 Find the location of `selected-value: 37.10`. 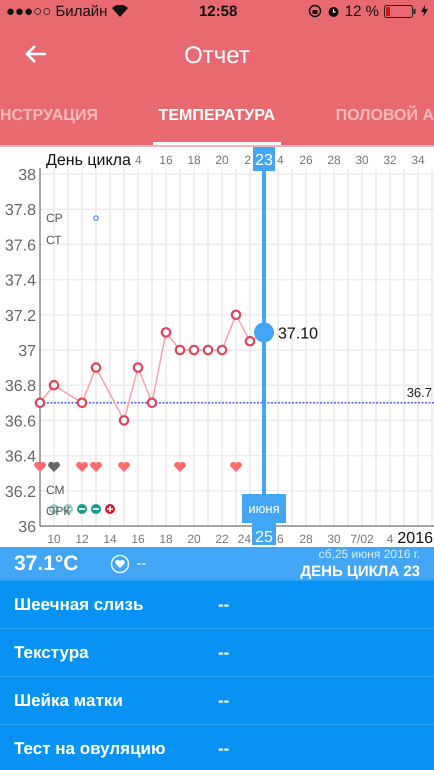

selected-value: 37.10 is located at coordinates (298, 333).